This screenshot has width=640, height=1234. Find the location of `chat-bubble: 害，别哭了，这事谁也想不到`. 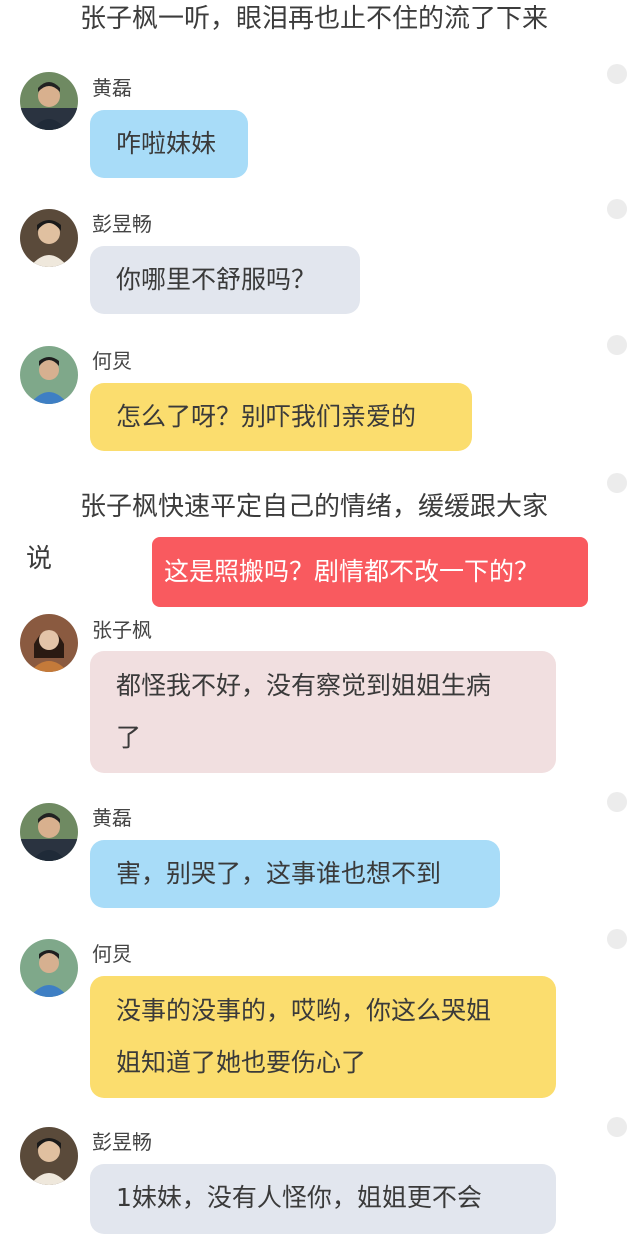

chat-bubble: 害，别哭了，这事谁也想不到 is located at coordinates (295, 874).